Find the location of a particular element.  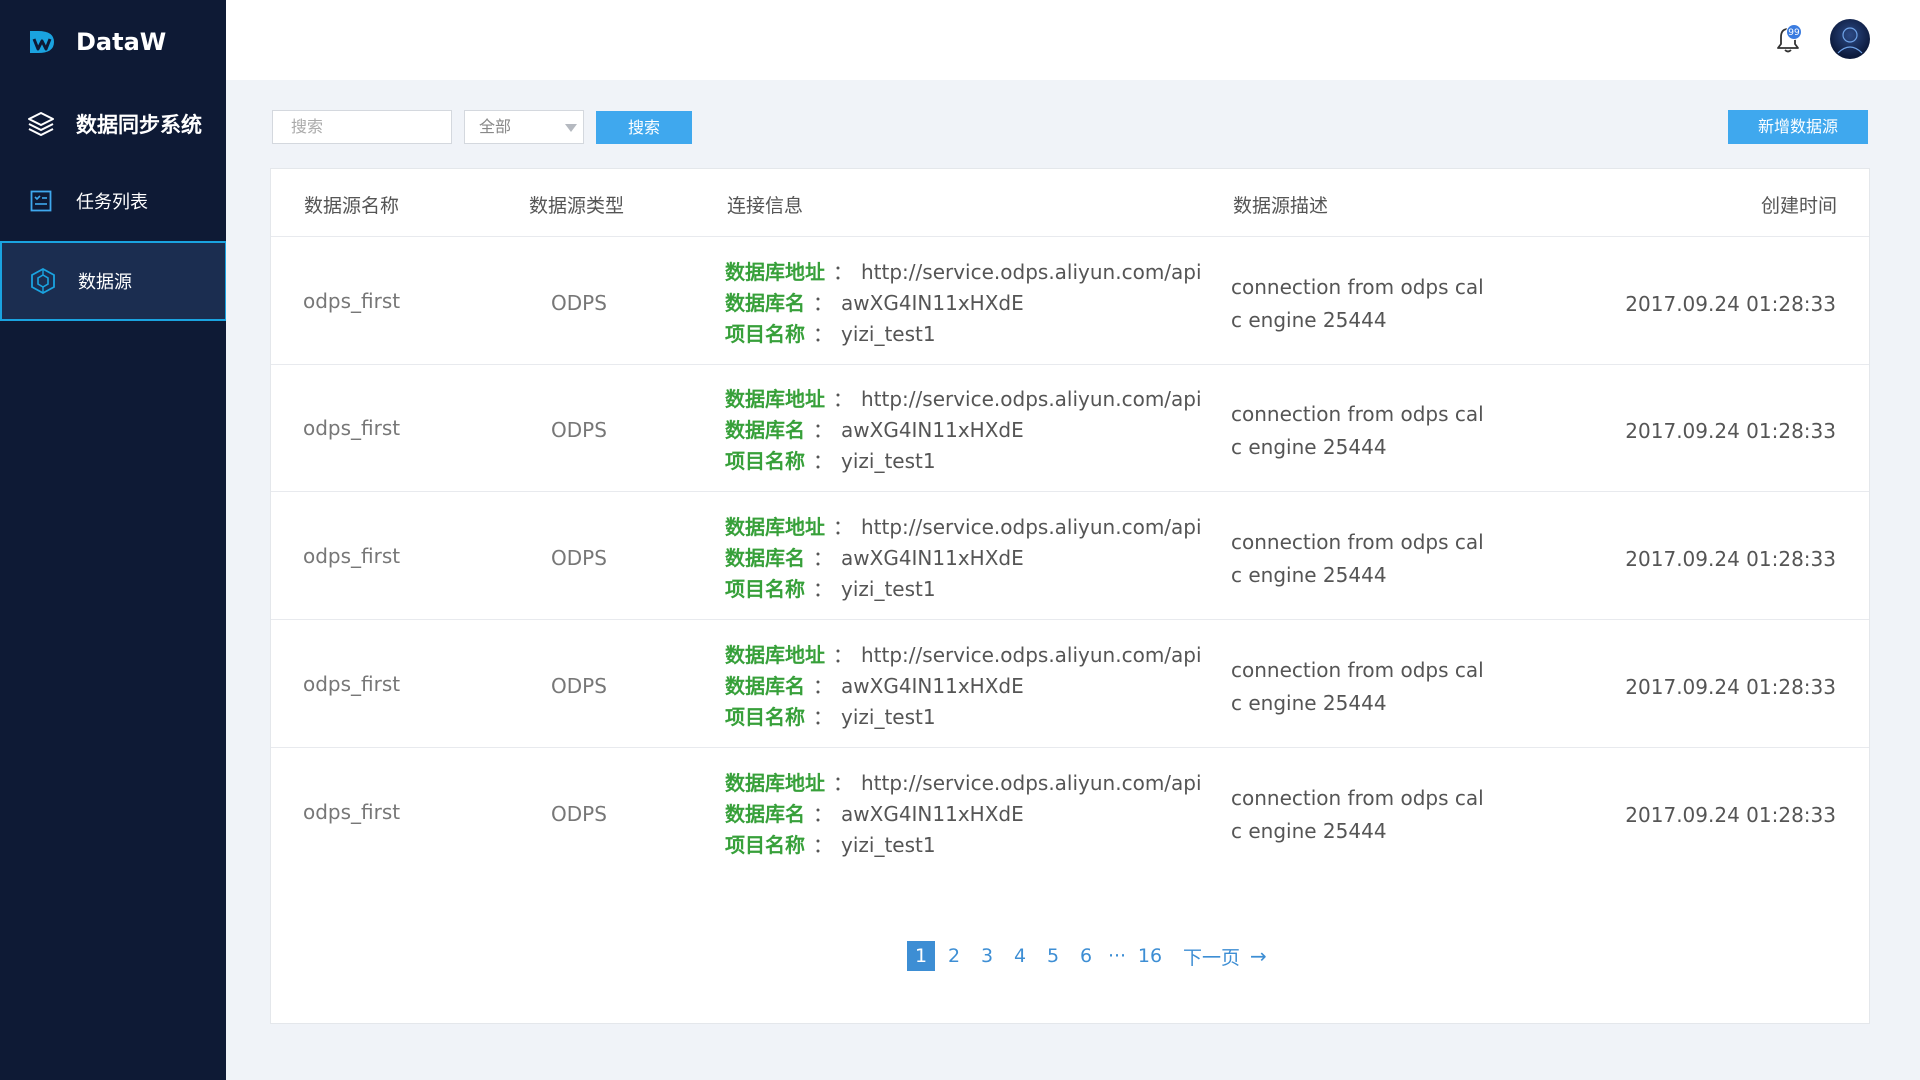

sidebar-item-task-list: 任务列表 is located at coordinates (113, 201).